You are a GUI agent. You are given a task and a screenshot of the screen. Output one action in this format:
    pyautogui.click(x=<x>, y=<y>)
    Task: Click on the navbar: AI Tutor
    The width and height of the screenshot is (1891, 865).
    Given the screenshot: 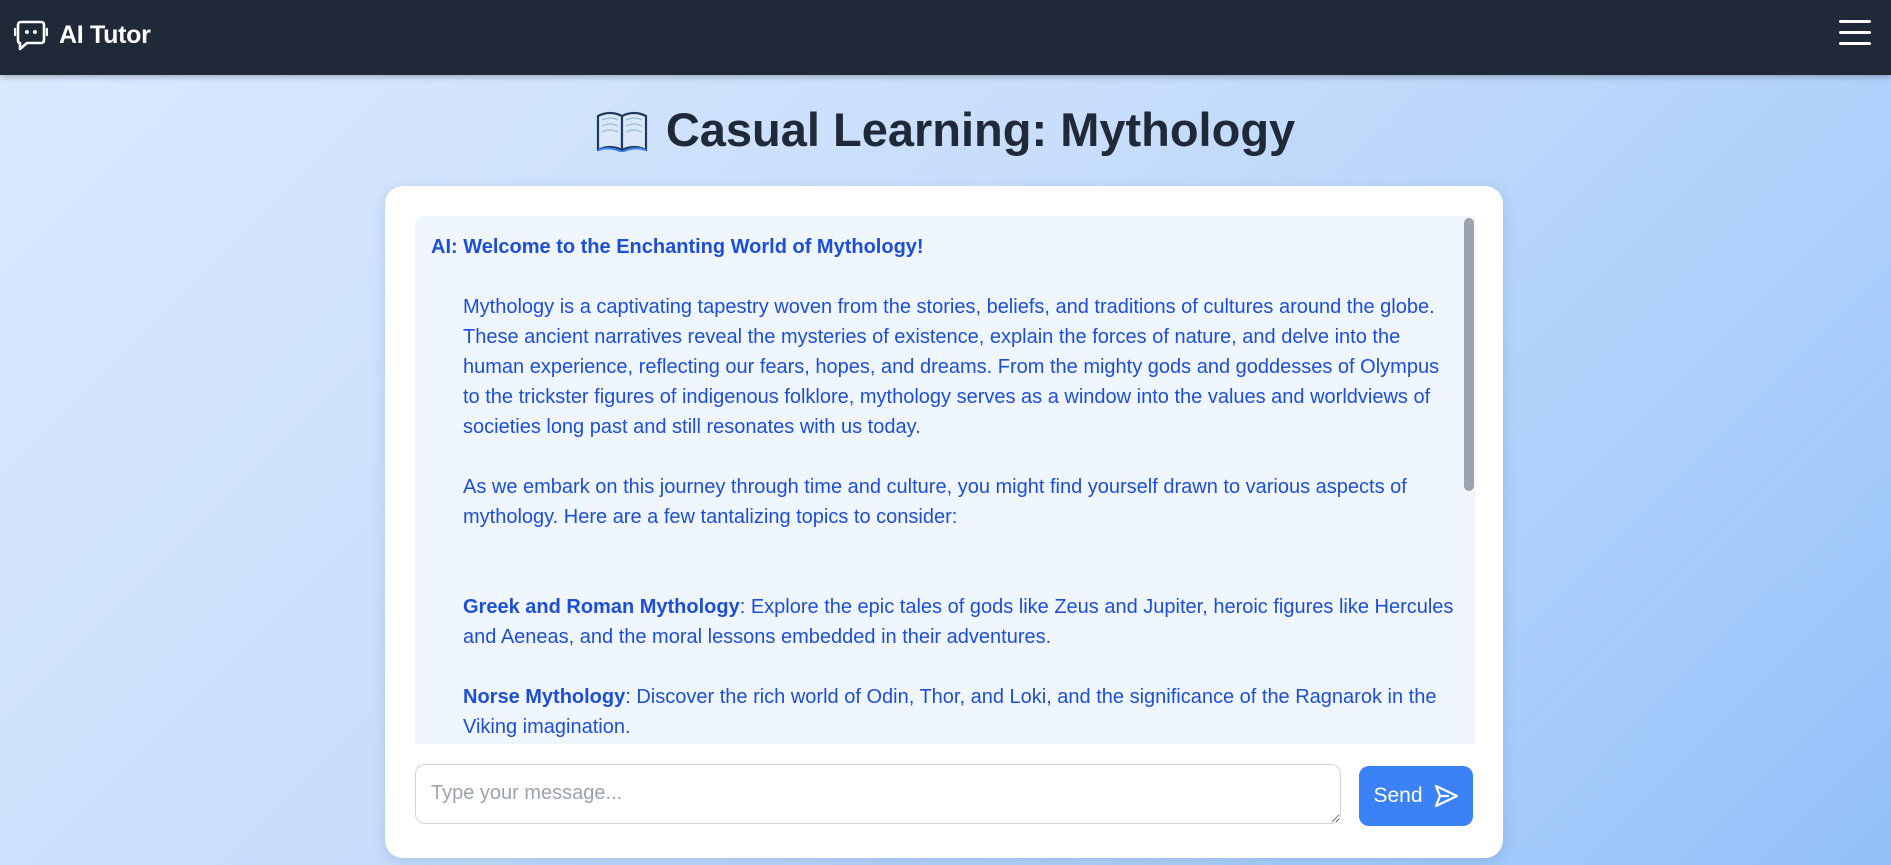 What is the action you would take?
    pyautogui.click(x=945, y=37)
    